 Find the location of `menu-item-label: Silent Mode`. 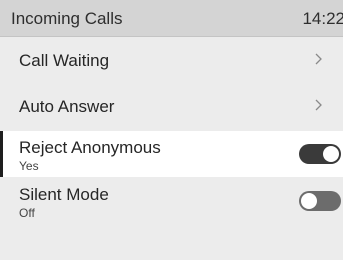

menu-item-label: Silent Mode is located at coordinates (64, 194).